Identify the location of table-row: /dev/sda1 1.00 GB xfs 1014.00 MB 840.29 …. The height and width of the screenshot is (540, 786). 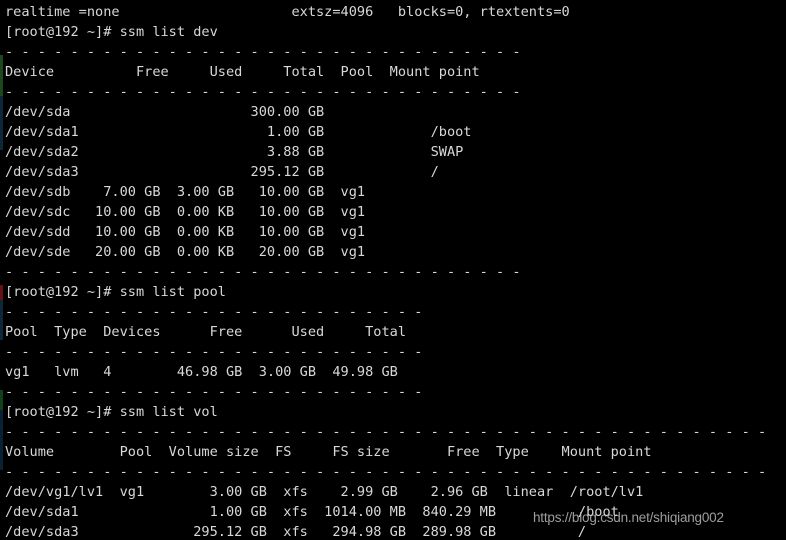
(312, 512).